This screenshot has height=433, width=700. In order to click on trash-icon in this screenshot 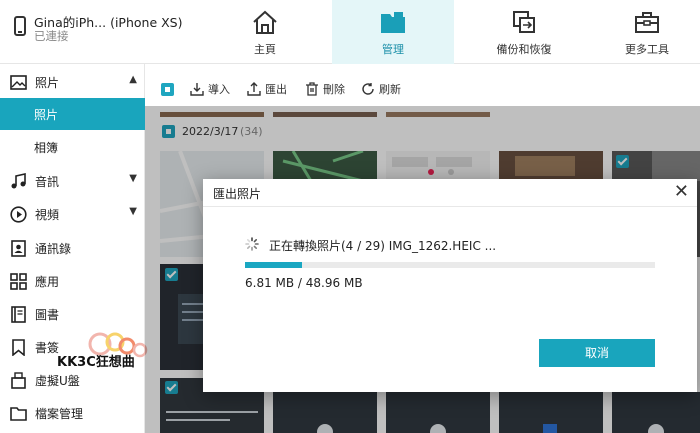, I will do `click(312, 89)`.